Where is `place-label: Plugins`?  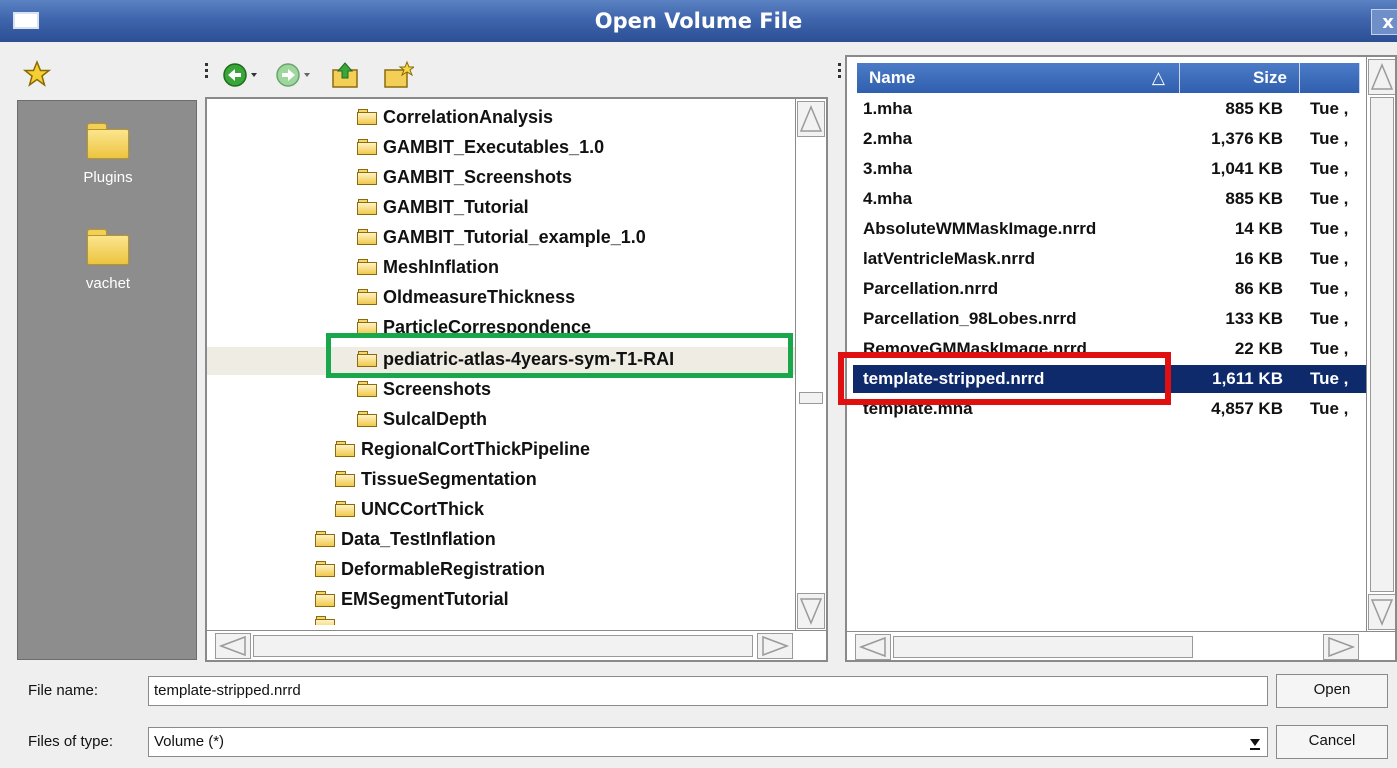 place-label: Plugins is located at coordinates (108, 177).